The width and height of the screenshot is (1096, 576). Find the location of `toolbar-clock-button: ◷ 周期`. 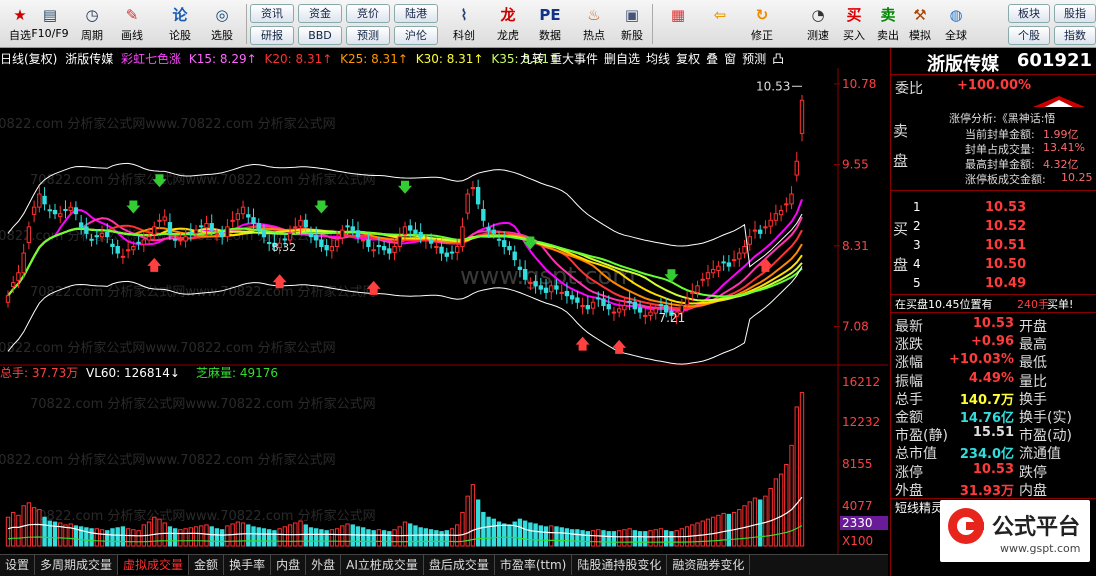

toolbar-clock-button: ◷ 周期 is located at coordinates (92, 24).